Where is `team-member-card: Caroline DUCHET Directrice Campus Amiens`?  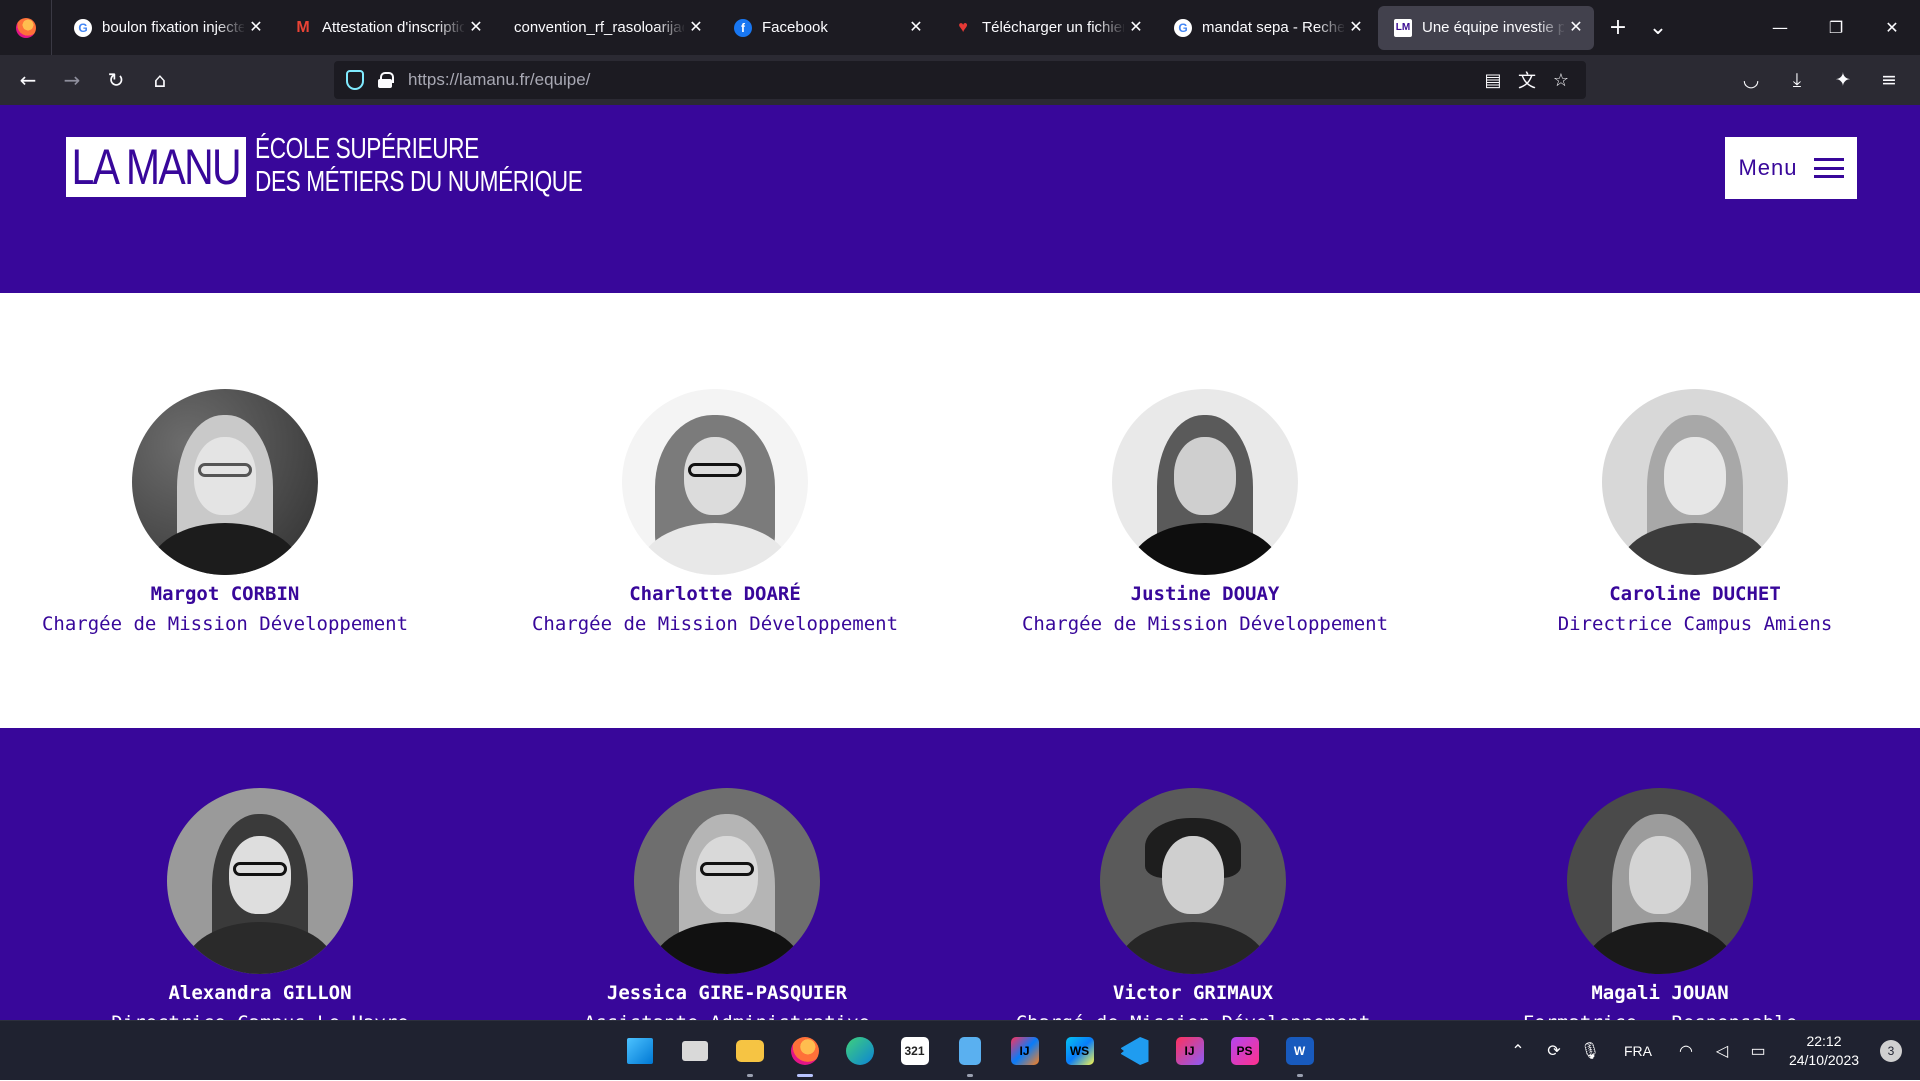 team-member-card: Caroline DUCHET Directrice Campus Amiens is located at coordinates (1692, 514).